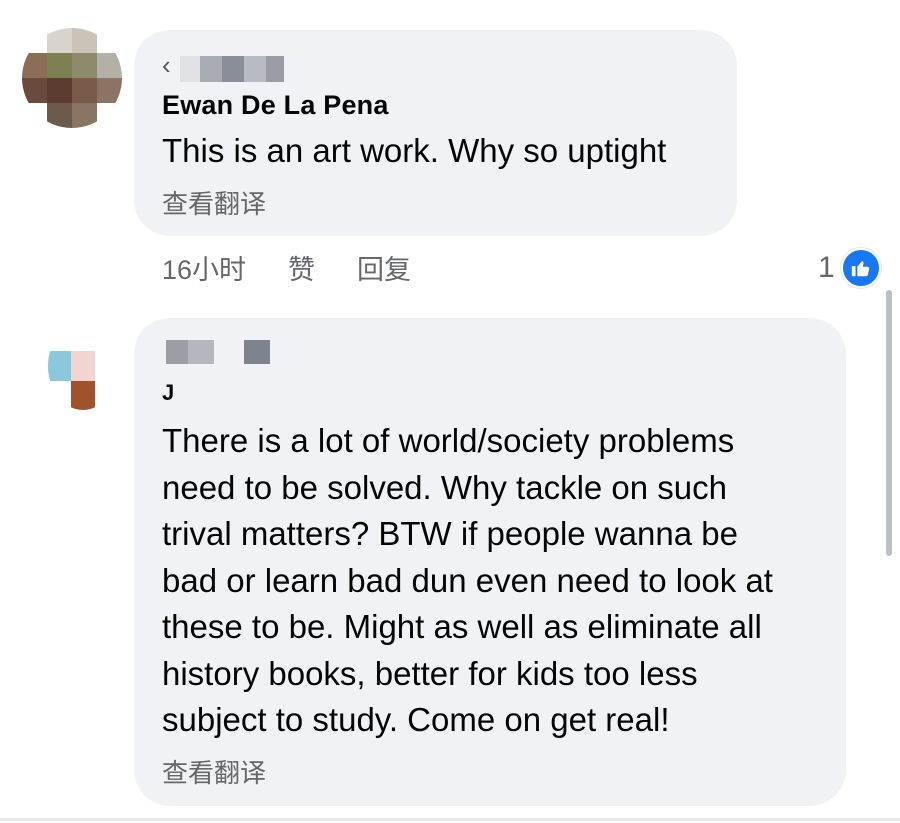  Describe the element at coordinates (286, 267) in the screenshot. I see `comment-actions: 16小时 赞 回复` at that location.